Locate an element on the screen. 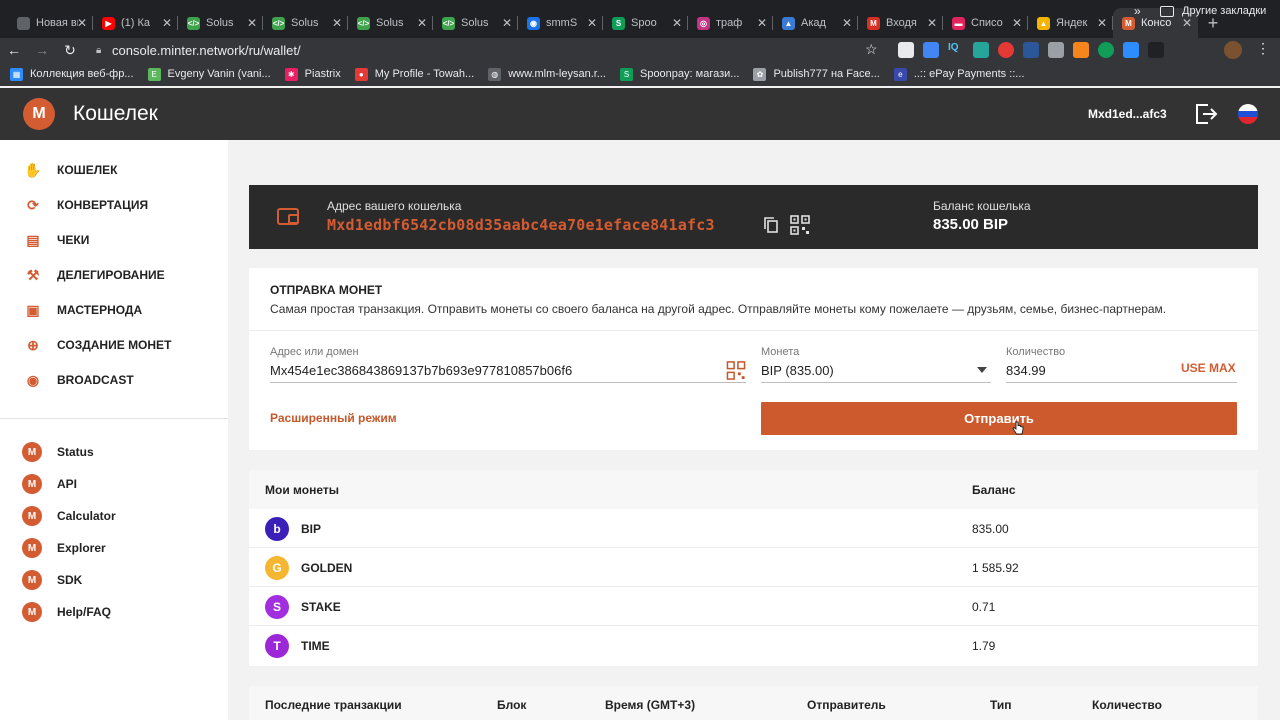 Image resolution: width=1280 pixels, height=720 pixels. browser-tab: ▲ Акад ✕ is located at coordinates (815, 23).